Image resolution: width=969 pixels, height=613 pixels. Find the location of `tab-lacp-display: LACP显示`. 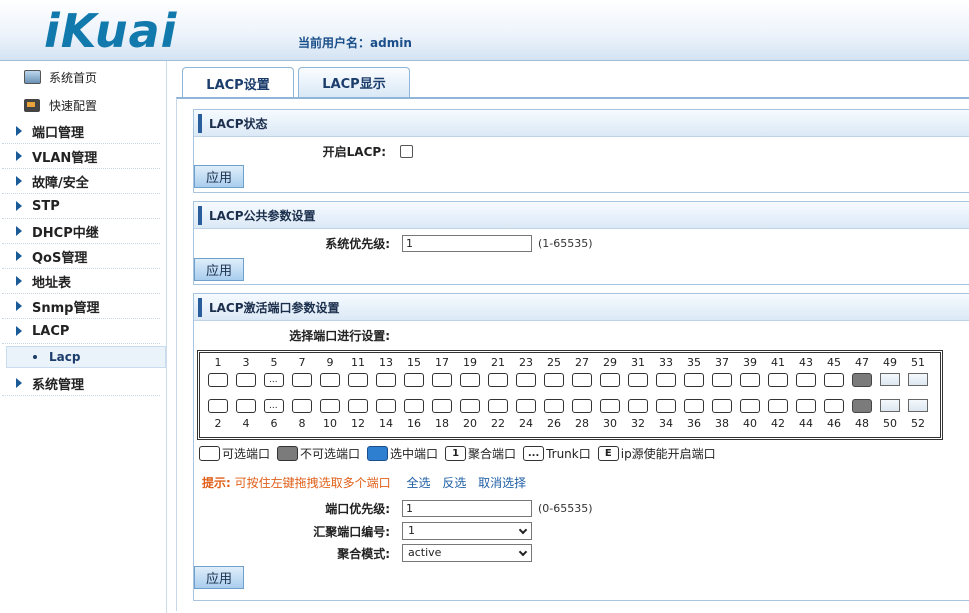

tab-lacp-display: LACP显示 is located at coordinates (354, 82).